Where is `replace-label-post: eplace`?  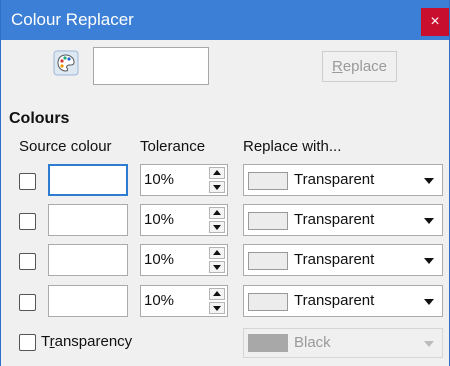
replace-label-post: eplace is located at coordinates (365, 66).